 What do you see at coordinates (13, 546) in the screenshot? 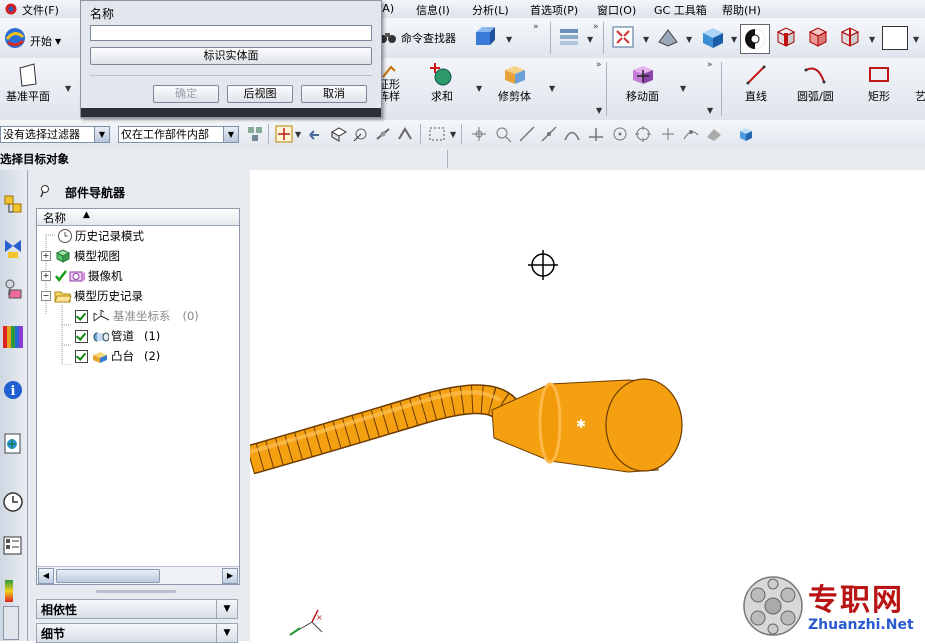
I see `system-materials-icon` at bounding box center [13, 546].